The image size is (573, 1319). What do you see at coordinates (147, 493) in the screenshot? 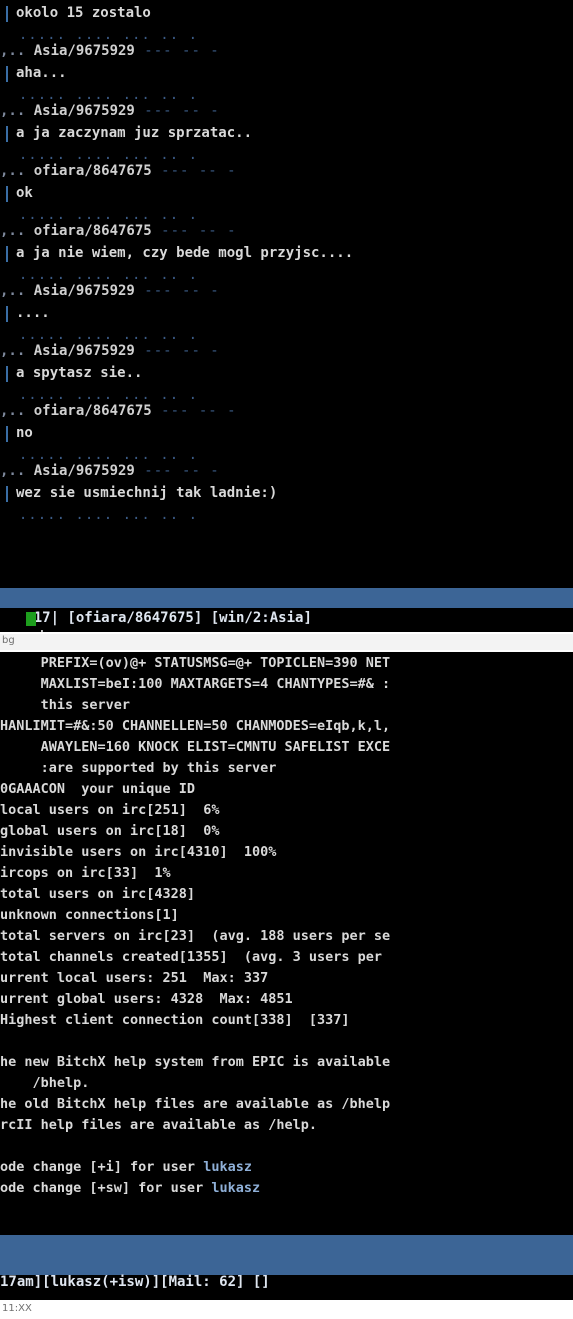
I see `message-text: wez sie usmiechnij tak ladnie:)` at bounding box center [147, 493].